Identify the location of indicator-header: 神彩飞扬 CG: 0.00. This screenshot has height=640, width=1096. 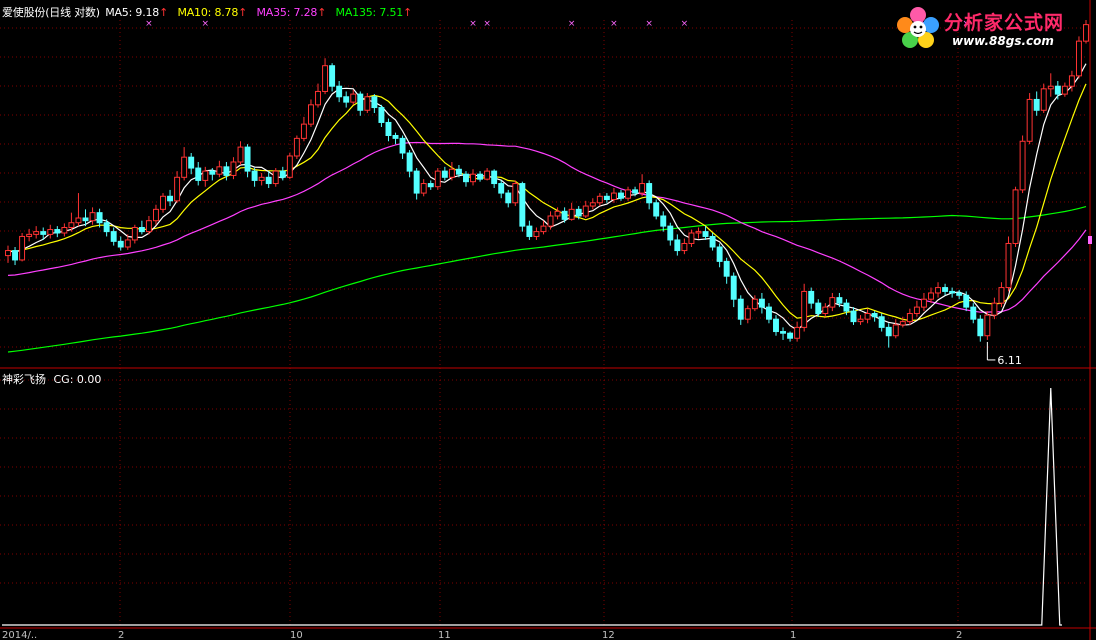
(51, 379).